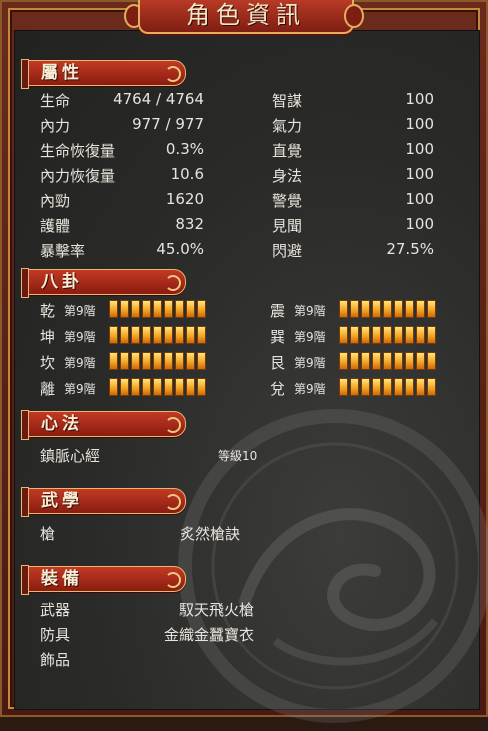 The image size is (488, 731). Describe the element at coordinates (48, 311) in the screenshot. I see `trigram-name: 乾` at that location.